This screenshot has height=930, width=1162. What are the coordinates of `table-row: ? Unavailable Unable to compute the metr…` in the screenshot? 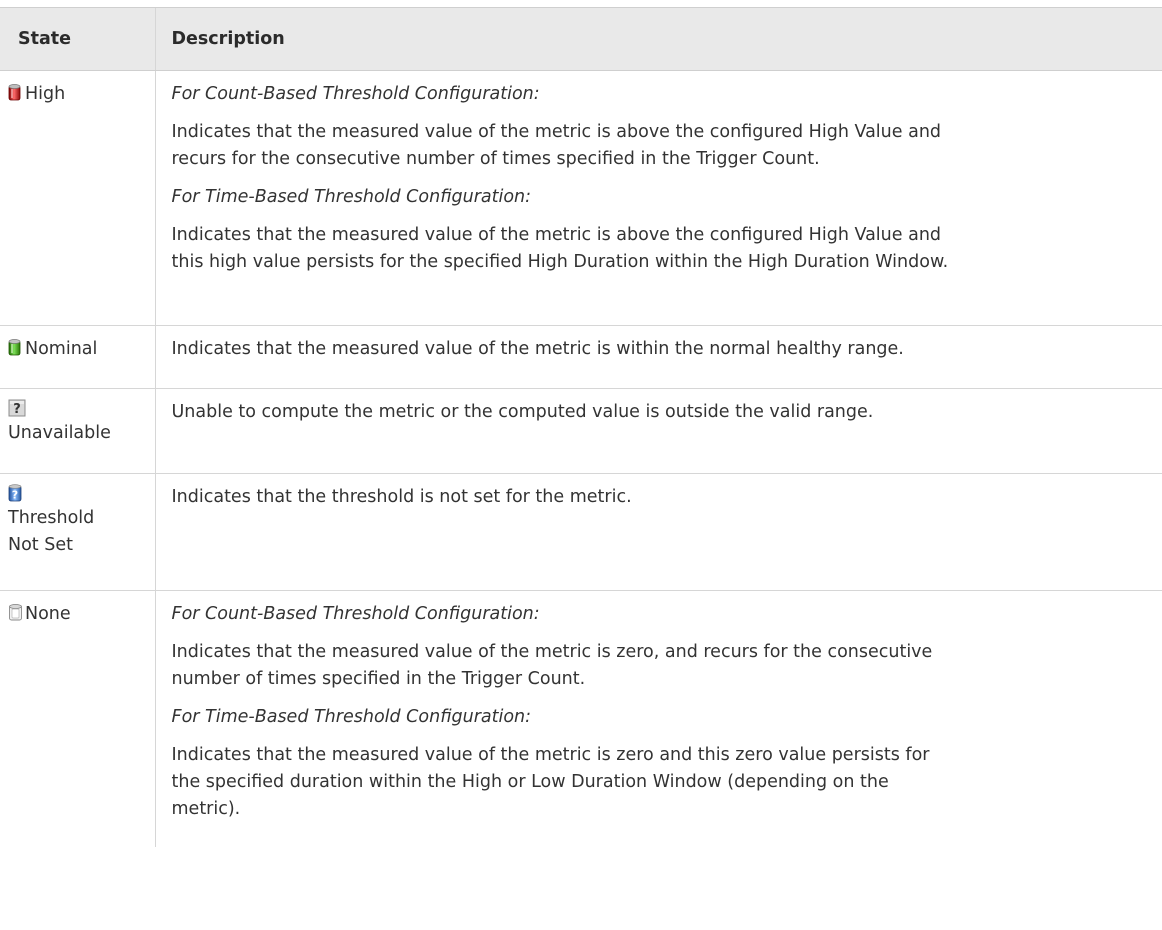 It's located at (581, 431).